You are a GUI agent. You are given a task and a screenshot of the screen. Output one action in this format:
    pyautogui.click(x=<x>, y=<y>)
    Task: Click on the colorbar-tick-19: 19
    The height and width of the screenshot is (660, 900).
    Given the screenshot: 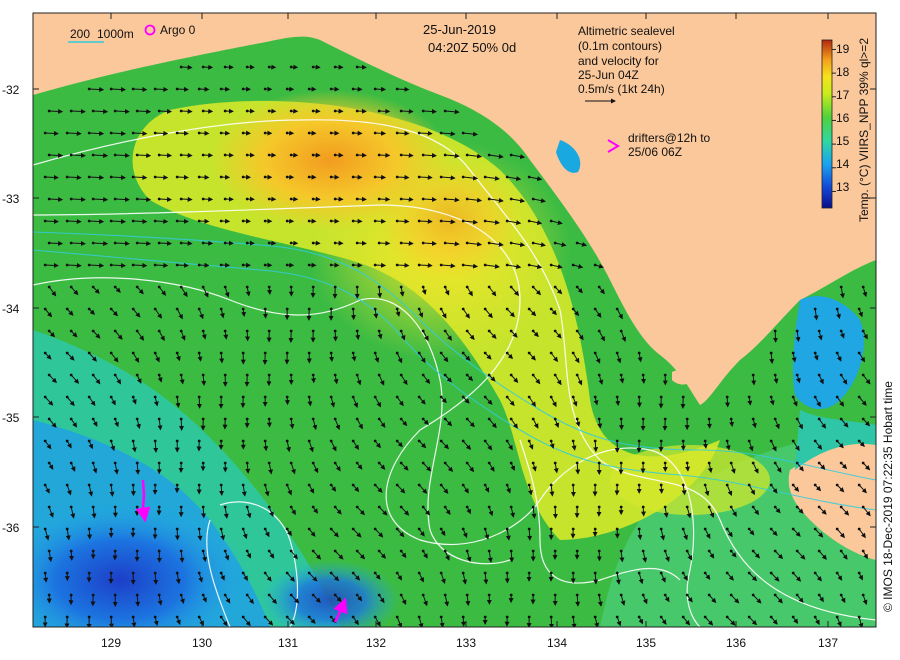 What is the action you would take?
    pyautogui.click(x=843, y=49)
    